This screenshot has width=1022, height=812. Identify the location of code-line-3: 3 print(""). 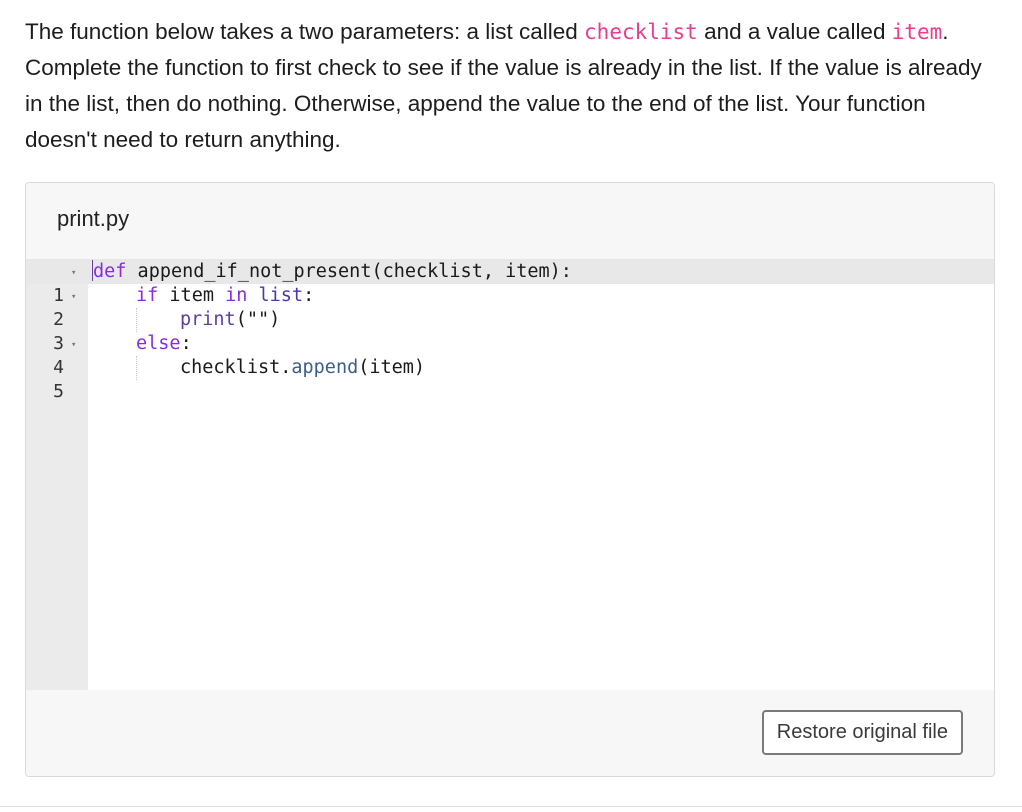
(510, 331).